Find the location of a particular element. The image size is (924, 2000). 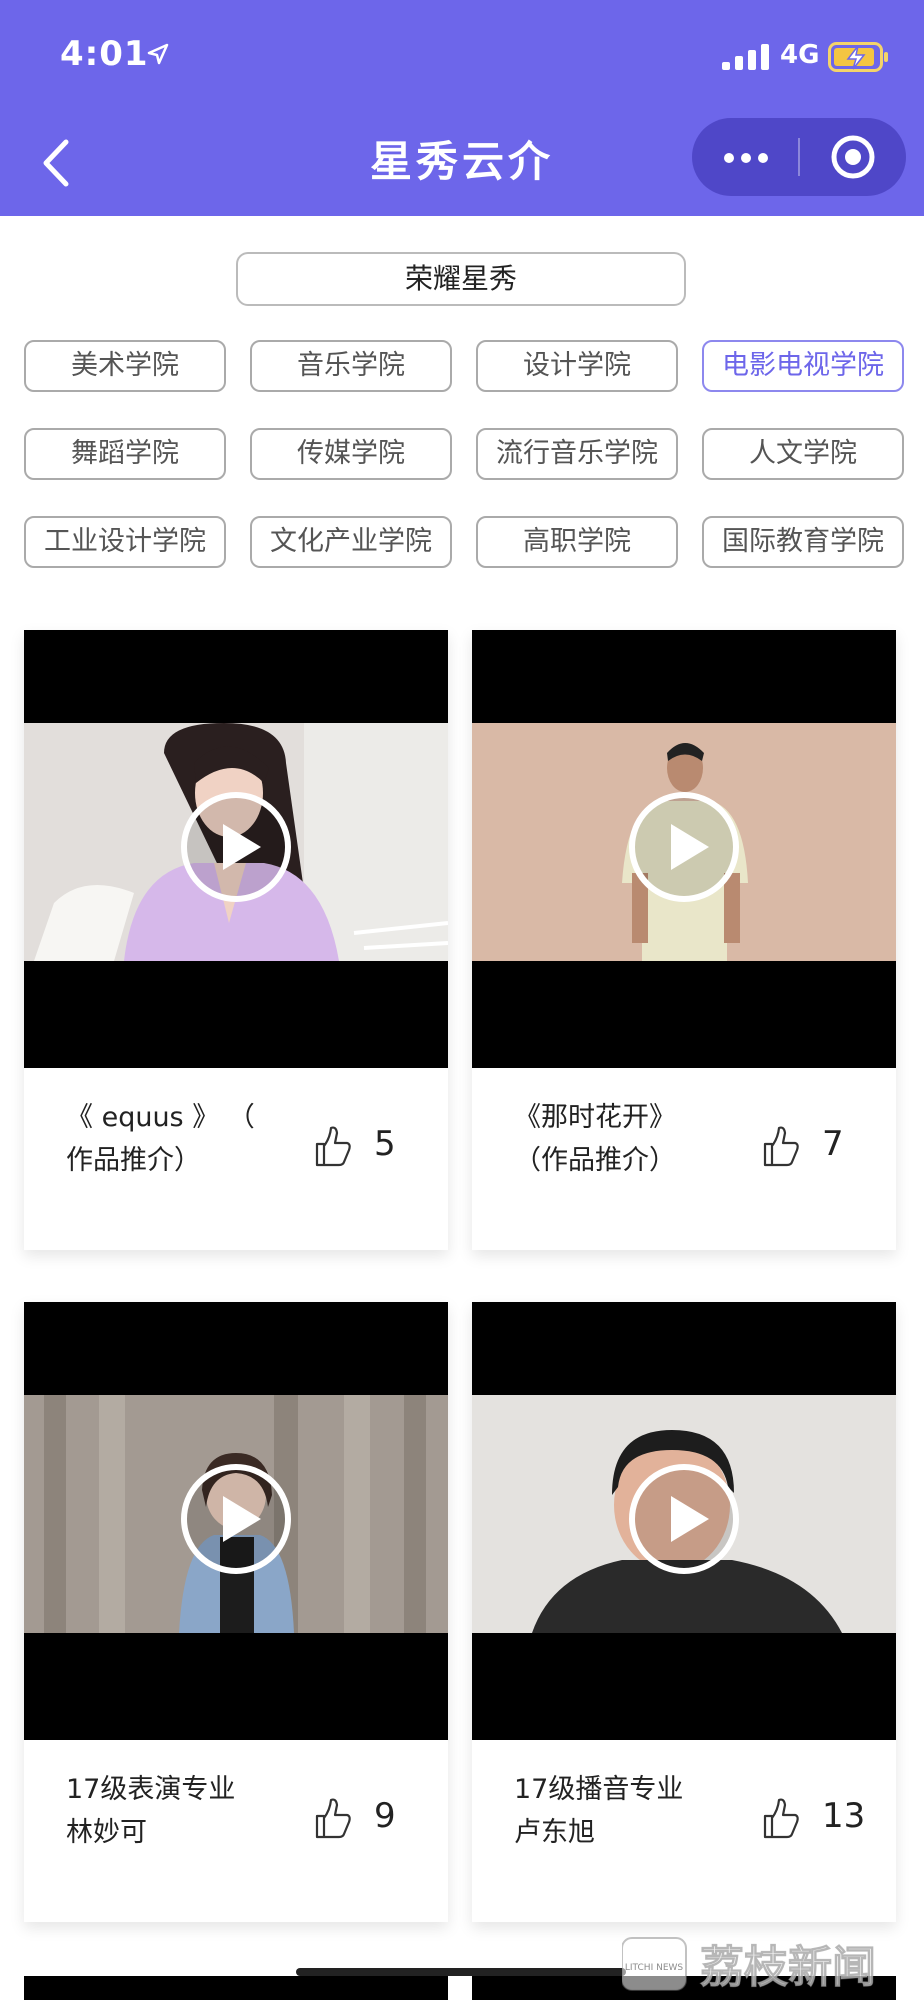

card-caption: 《那时花开》 （作品推介） is located at coordinates (614, 1139).